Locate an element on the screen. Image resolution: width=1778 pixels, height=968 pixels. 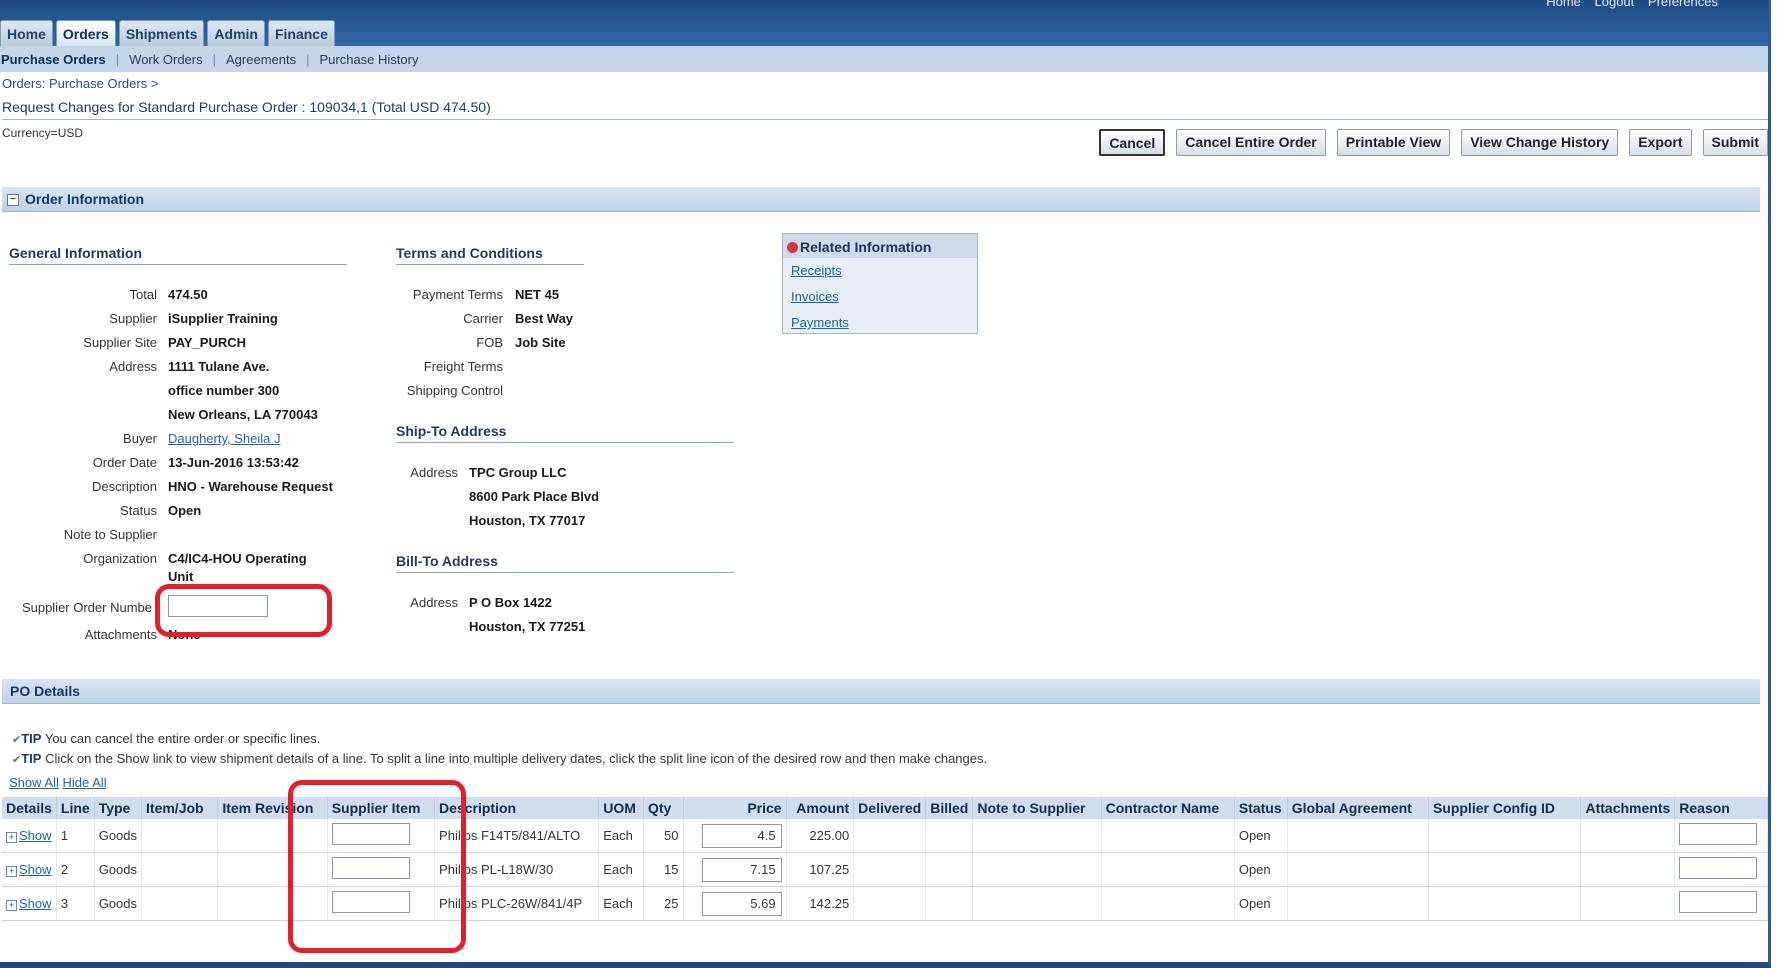
related-information-header: Related Information is located at coordinates (880, 246).